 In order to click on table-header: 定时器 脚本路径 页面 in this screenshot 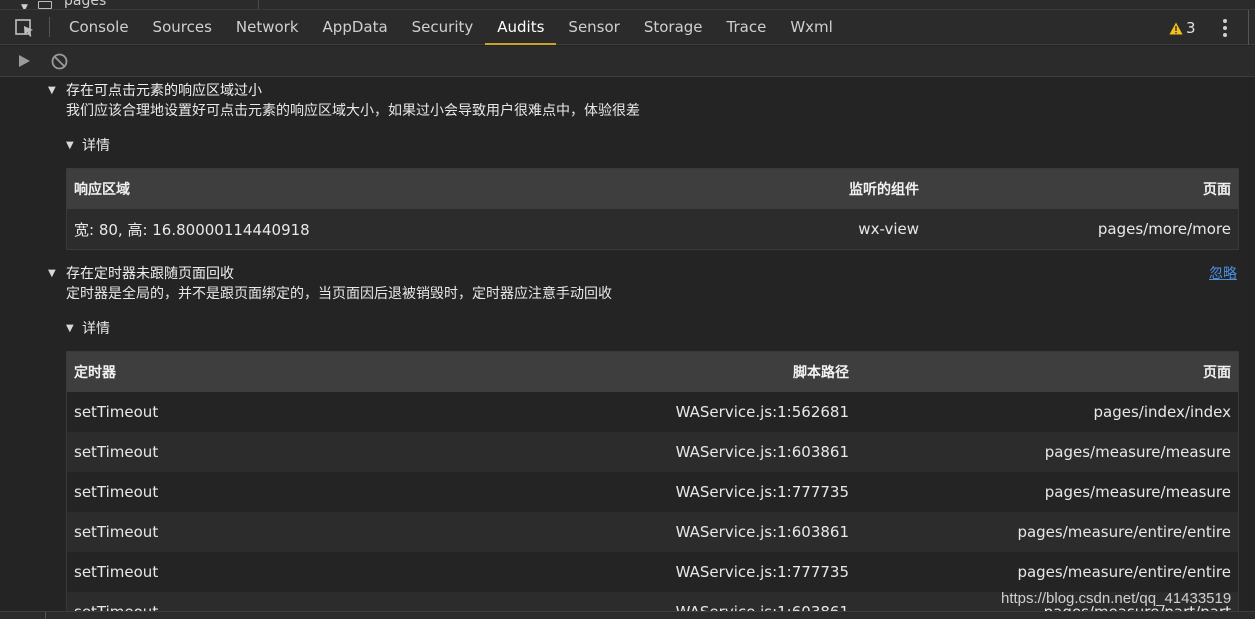, I will do `click(652, 372)`.